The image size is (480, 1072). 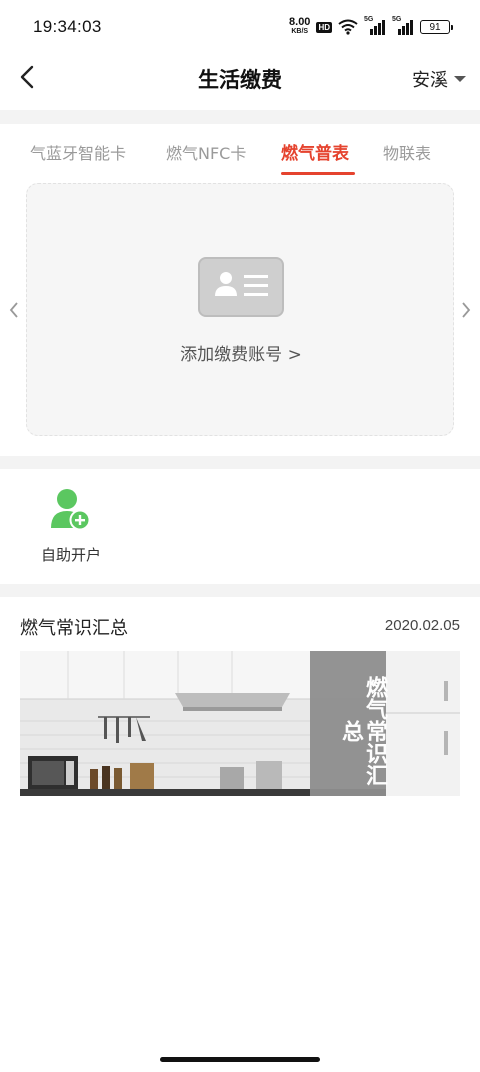 What do you see at coordinates (70, 510) in the screenshot?
I see `add-user-icon` at bounding box center [70, 510].